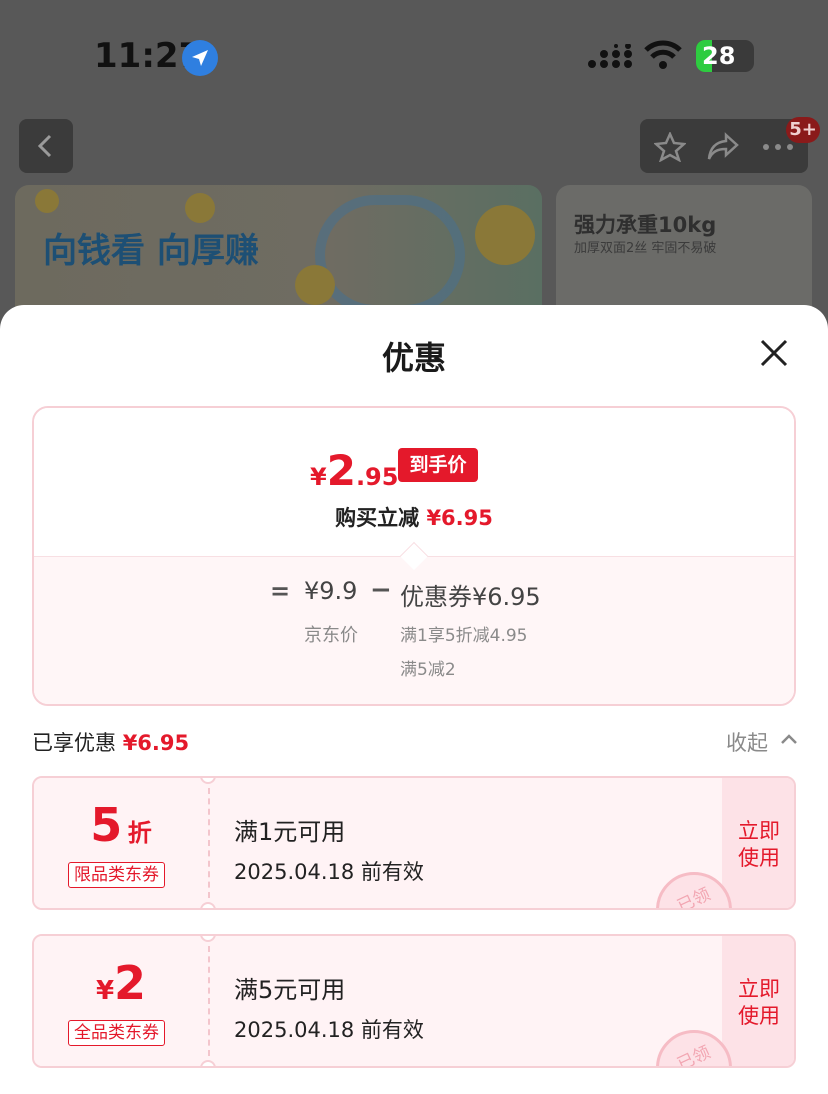 Image resolution: width=828 pixels, height=1094 pixels. I want to click on price-summary: ¥2.95 到手价 购买立减 ¥6.95, so click(414, 482).